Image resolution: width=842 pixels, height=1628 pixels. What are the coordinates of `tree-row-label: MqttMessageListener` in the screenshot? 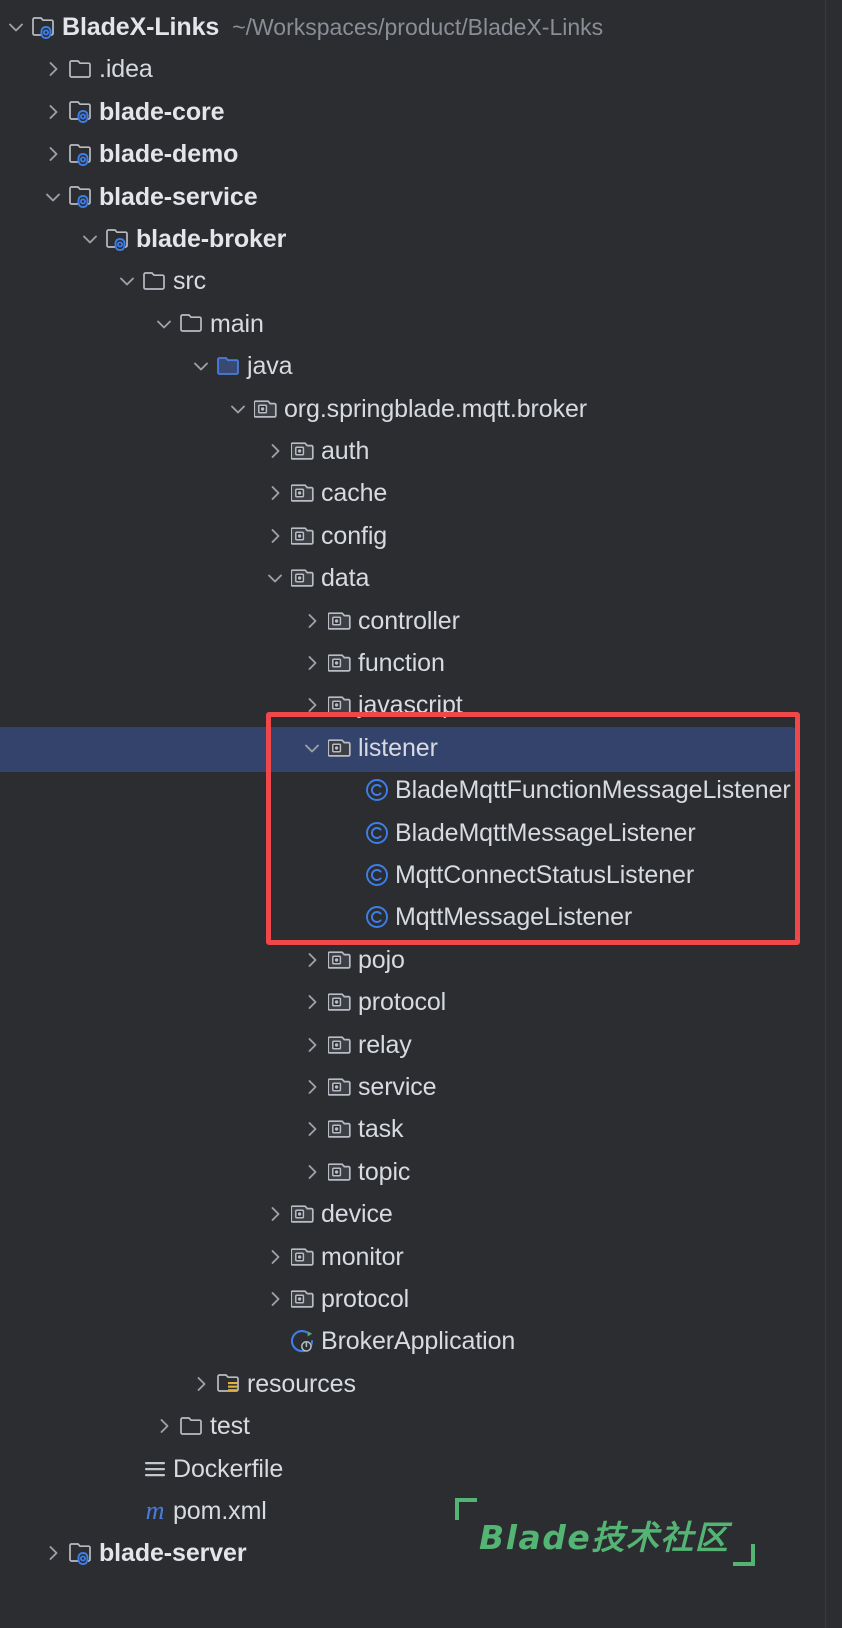 It's located at (514, 917).